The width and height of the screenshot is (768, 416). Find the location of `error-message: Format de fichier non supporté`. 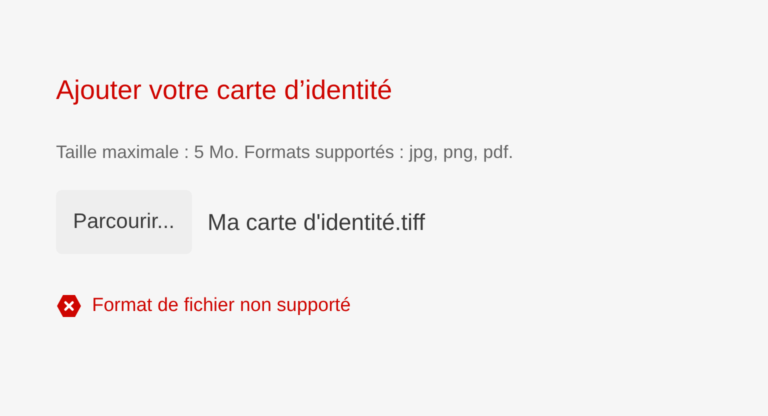

error-message: Format de fichier non supporté is located at coordinates (221, 306).